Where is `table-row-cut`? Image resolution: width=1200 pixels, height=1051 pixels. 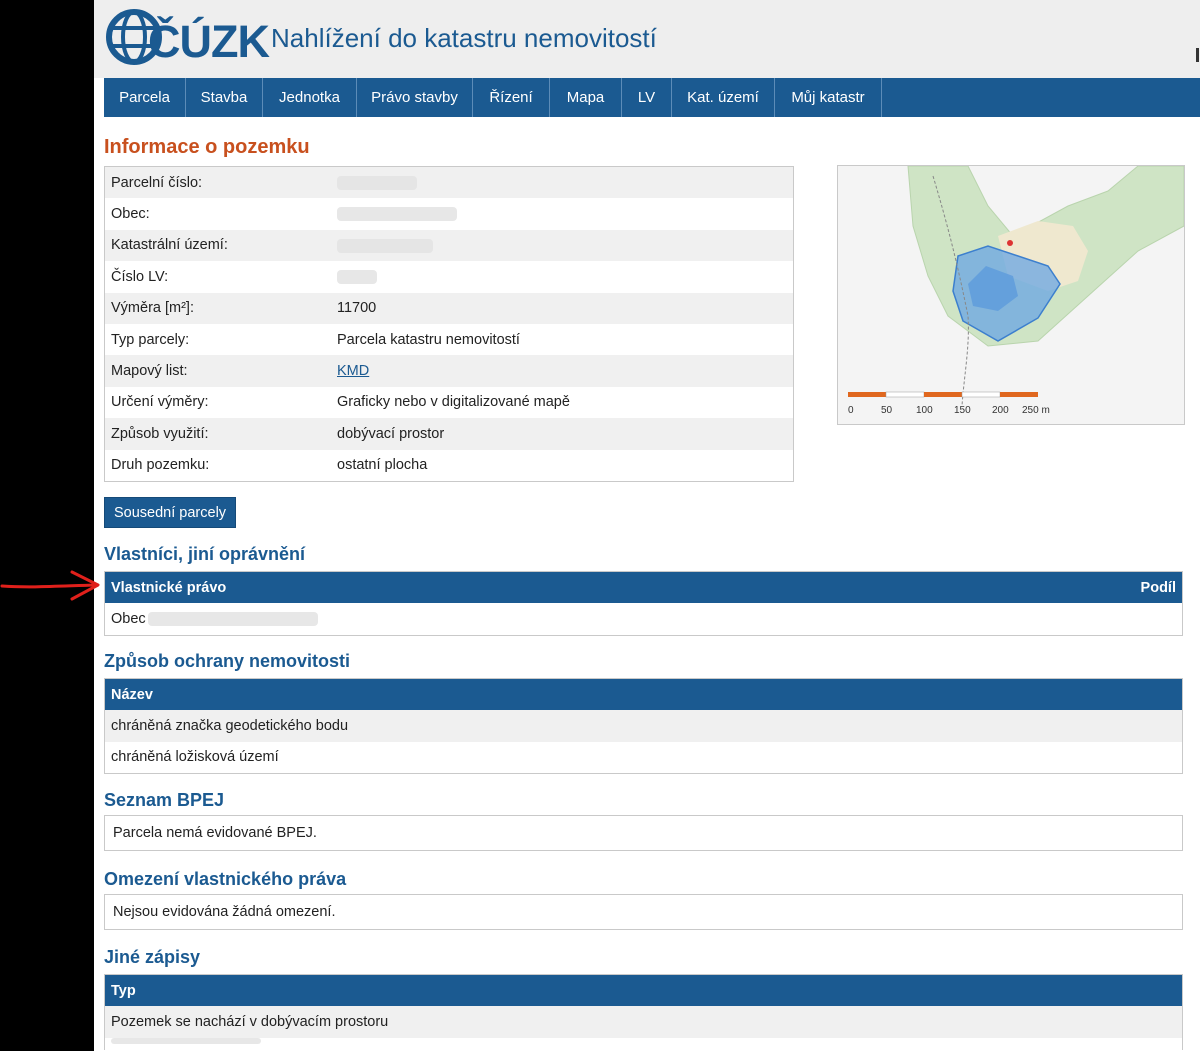 table-row-cut is located at coordinates (643, 1043).